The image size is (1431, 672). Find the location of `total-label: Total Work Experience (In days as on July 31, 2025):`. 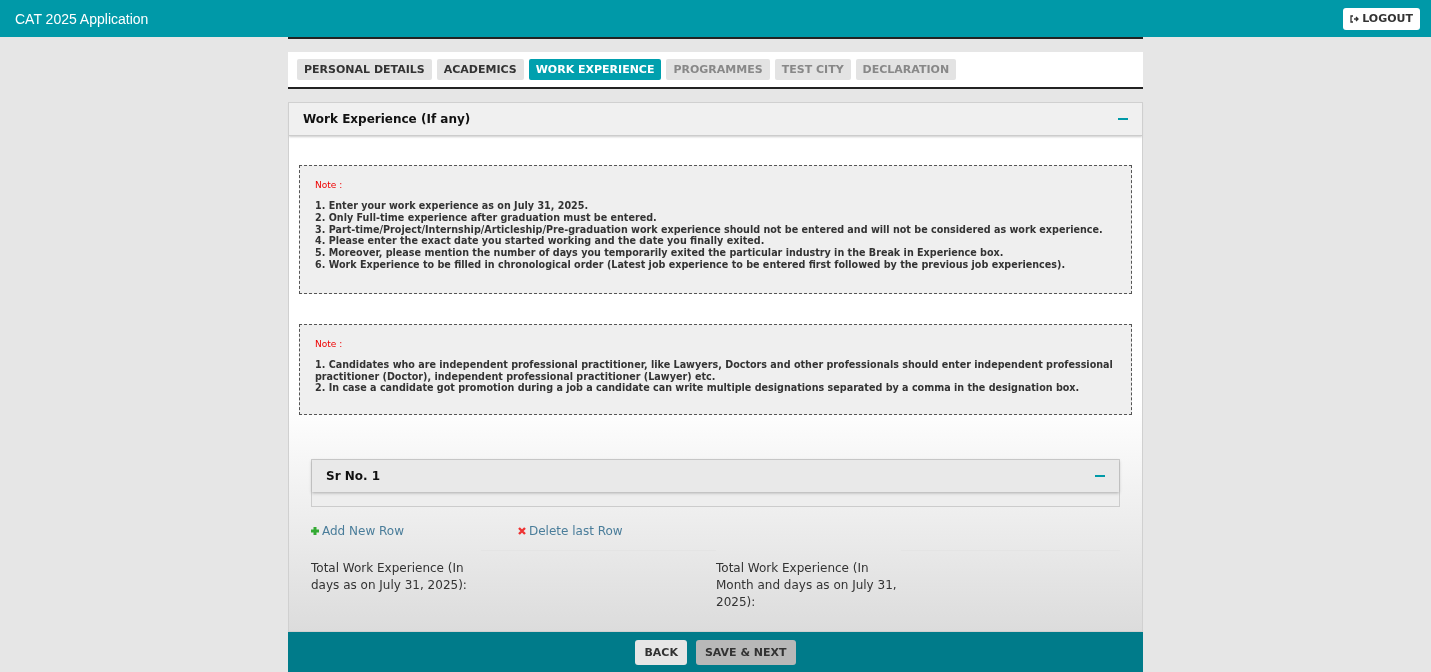

total-label: Total Work Experience (In days as on July 31, 2025): is located at coordinates (389, 577).